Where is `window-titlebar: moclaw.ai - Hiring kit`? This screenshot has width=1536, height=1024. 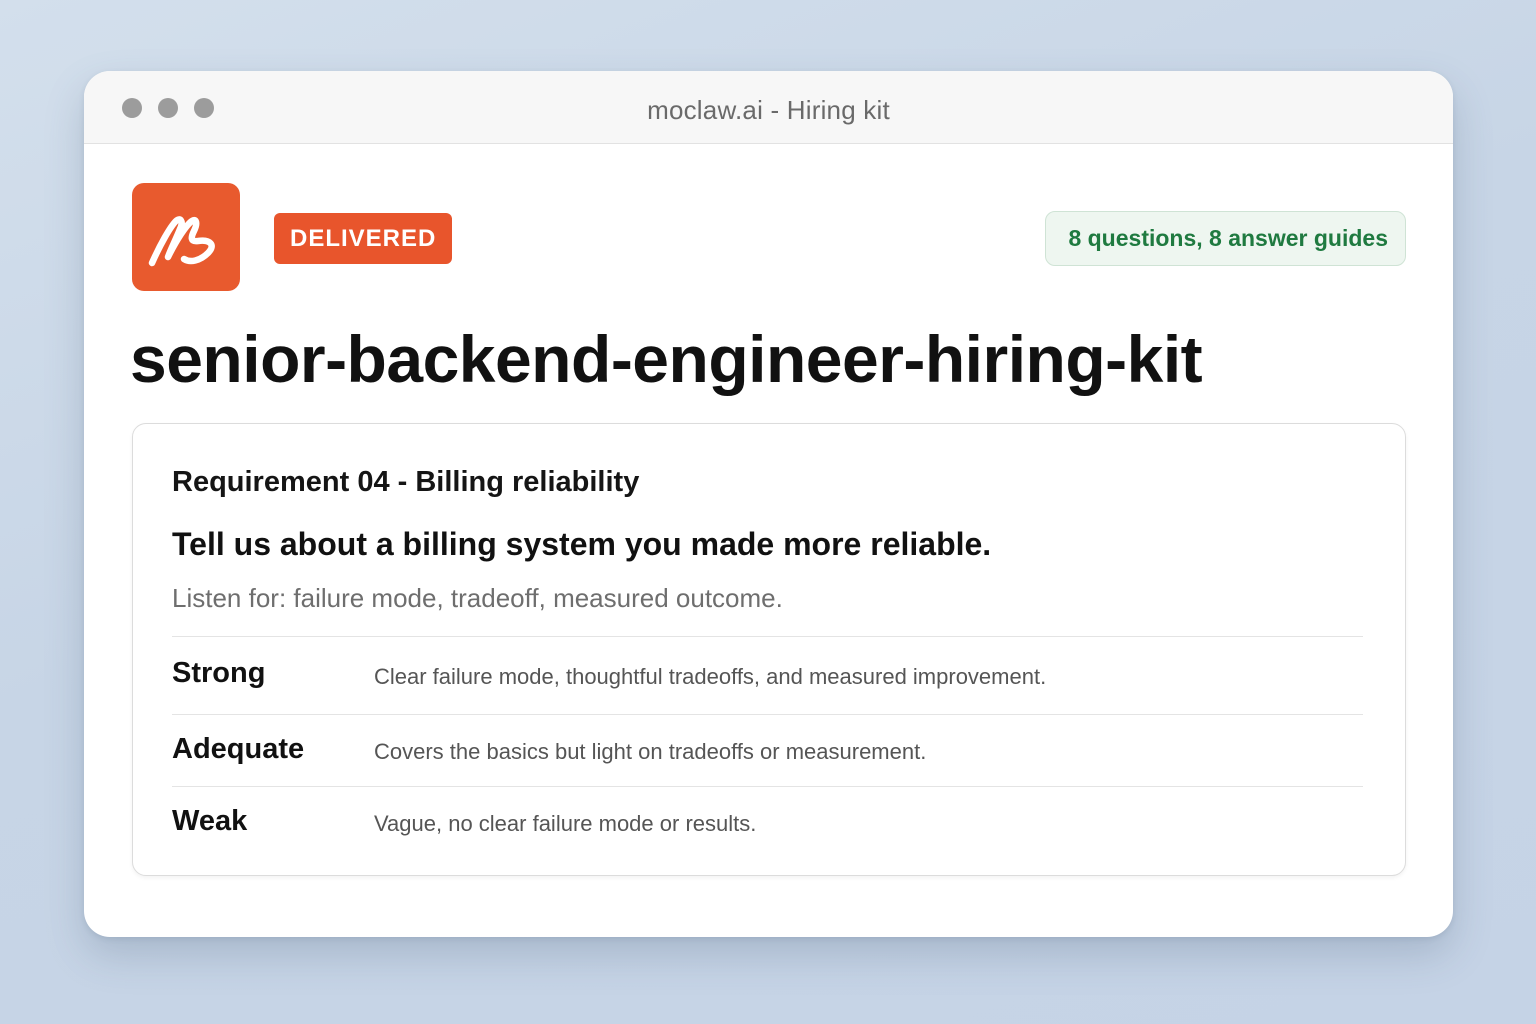 window-titlebar: moclaw.ai - Hiring kit is located at coordinates (768, 107).